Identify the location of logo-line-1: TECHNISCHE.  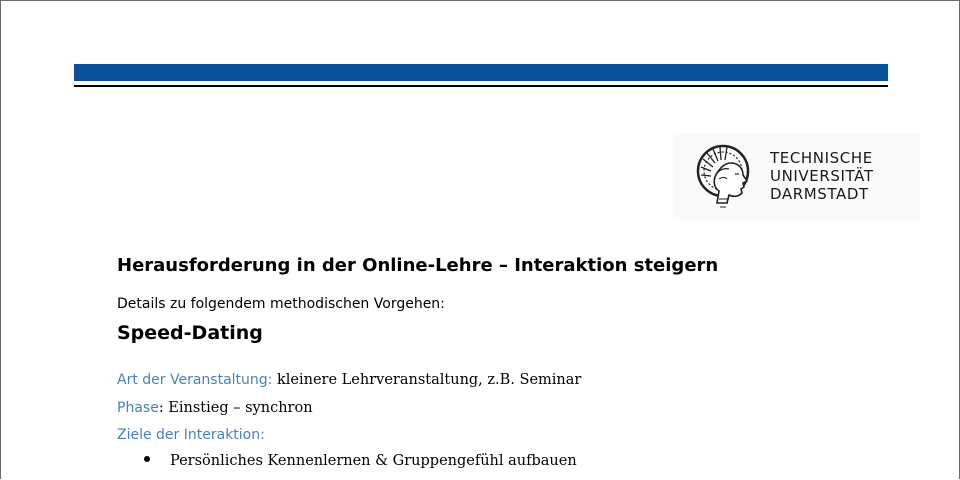
(821, 158).